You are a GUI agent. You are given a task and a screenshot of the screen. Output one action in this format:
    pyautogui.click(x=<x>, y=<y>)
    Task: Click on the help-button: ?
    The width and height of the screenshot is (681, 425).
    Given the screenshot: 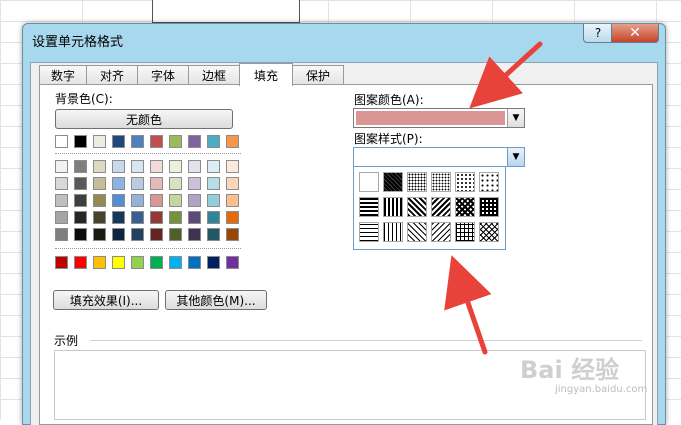 What is the action you would take?
    pyautogui.click(x=598, y=33)
    